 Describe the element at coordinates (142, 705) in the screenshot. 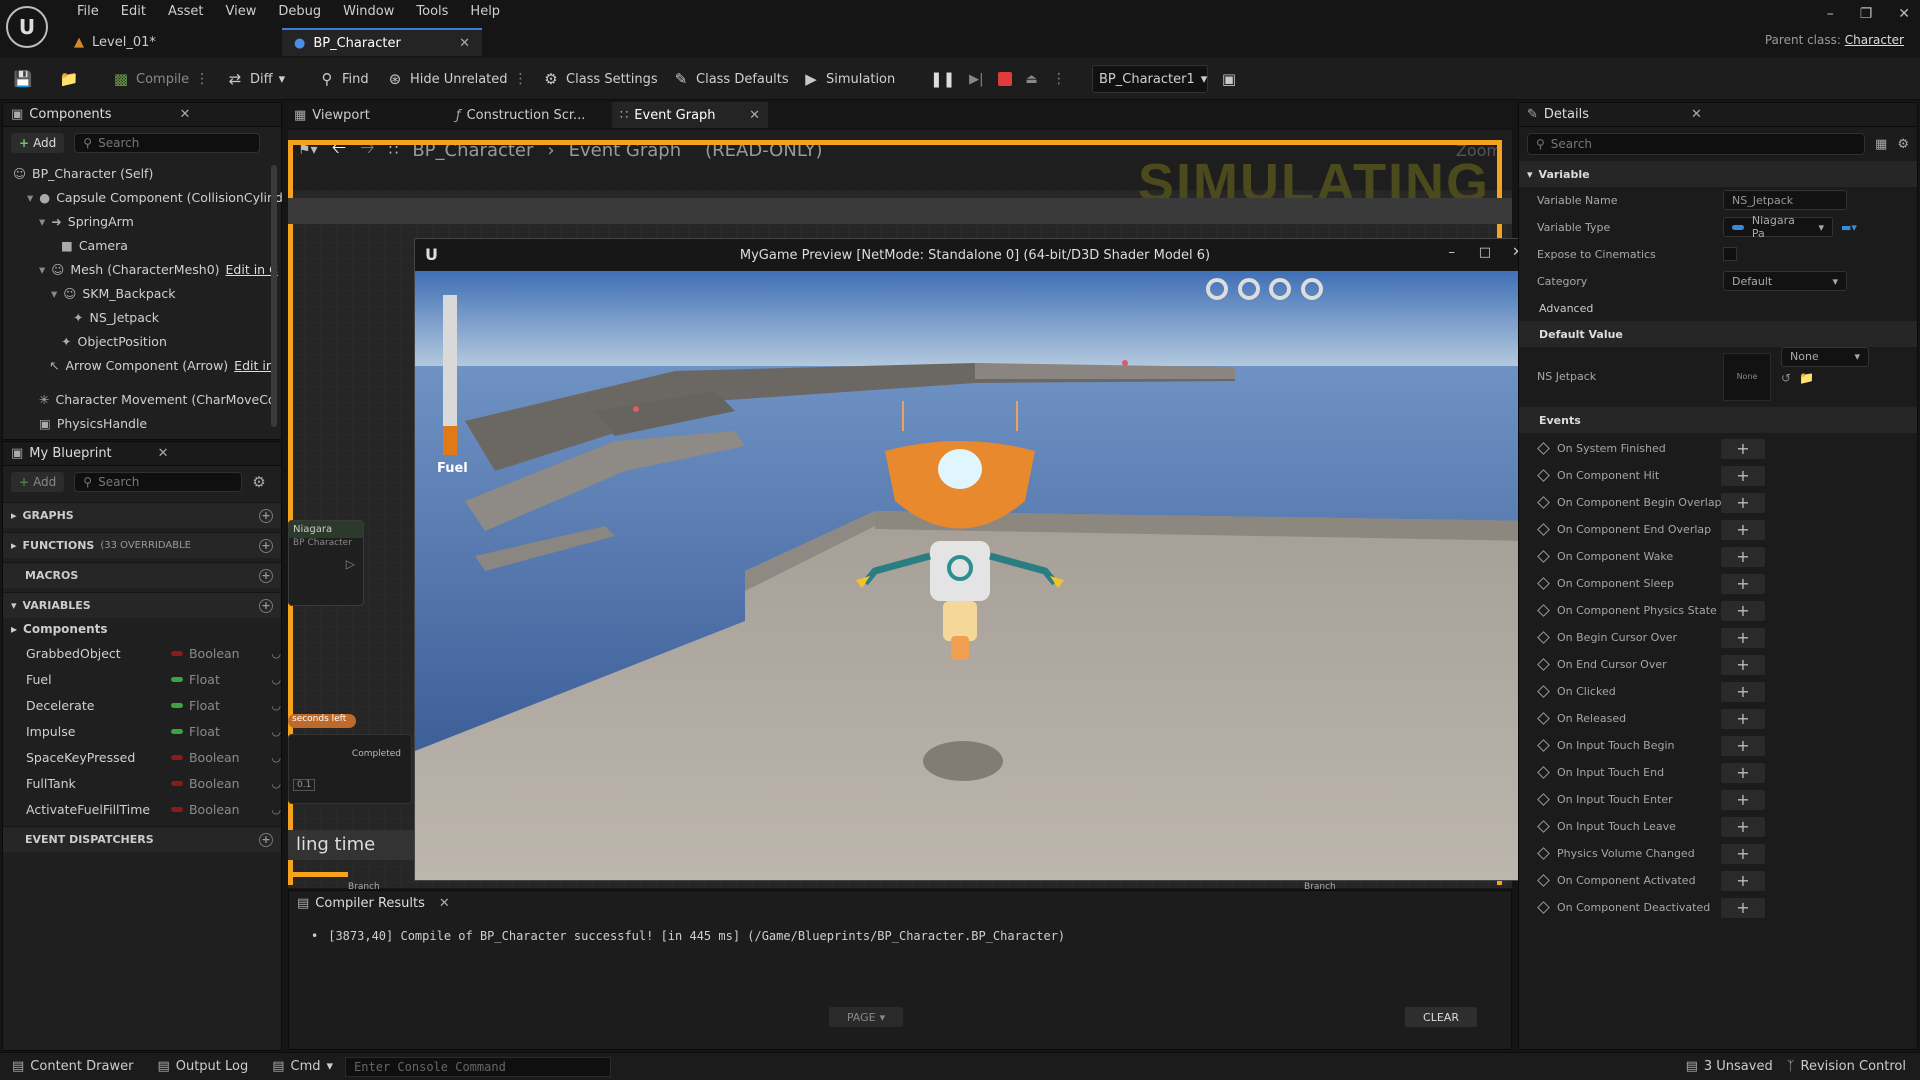

I see `variable-row: Decelerate Float ◡` at that location.